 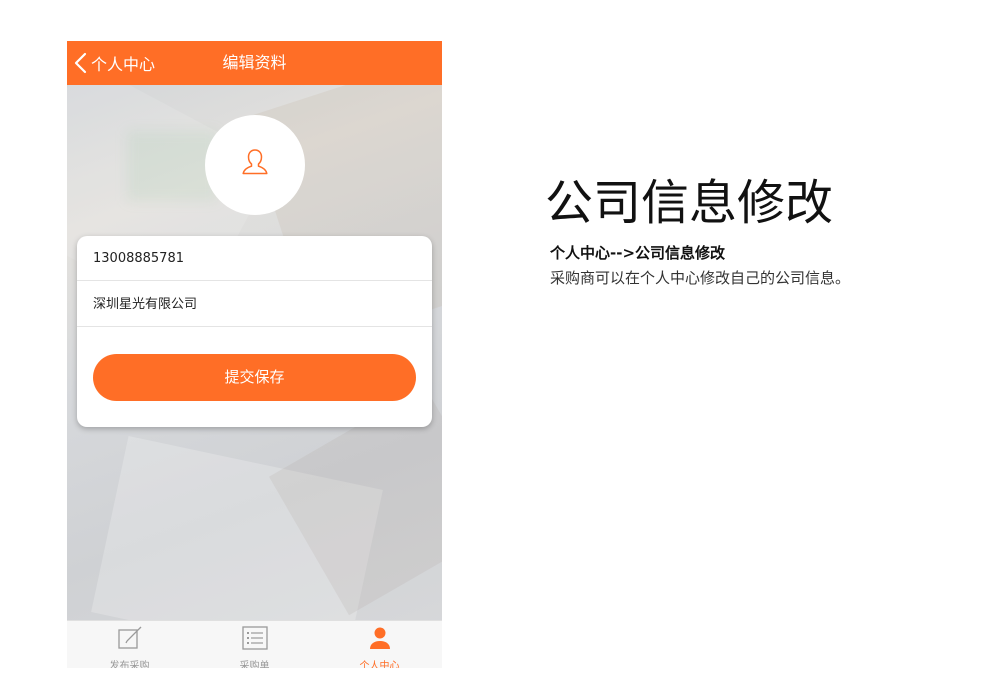 I want to click on description-text: 采购商可以在个人中心修改自己的公司信息。, so click(x=700, y=278).